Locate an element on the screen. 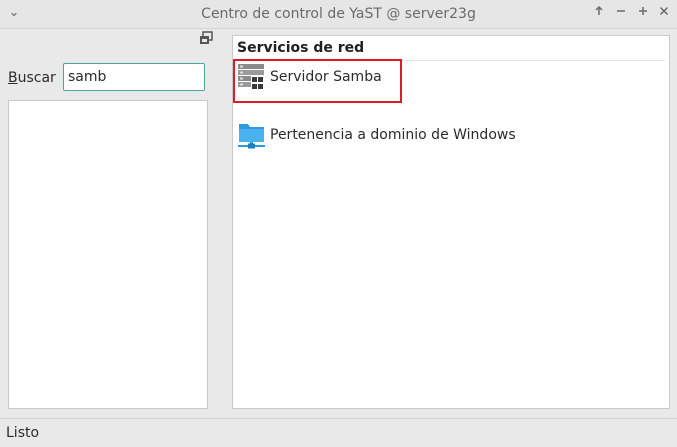  module-windows-domain: Pertenencia a dominio de Windows is located at coordinates (387, 137).